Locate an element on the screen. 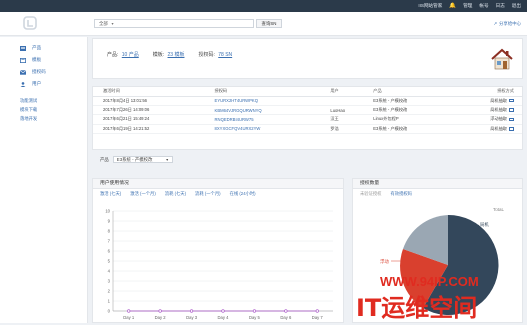 The image size is (527, 325). sidebar-link-deploy: 落地开发 is located at coordinates (43, 118).